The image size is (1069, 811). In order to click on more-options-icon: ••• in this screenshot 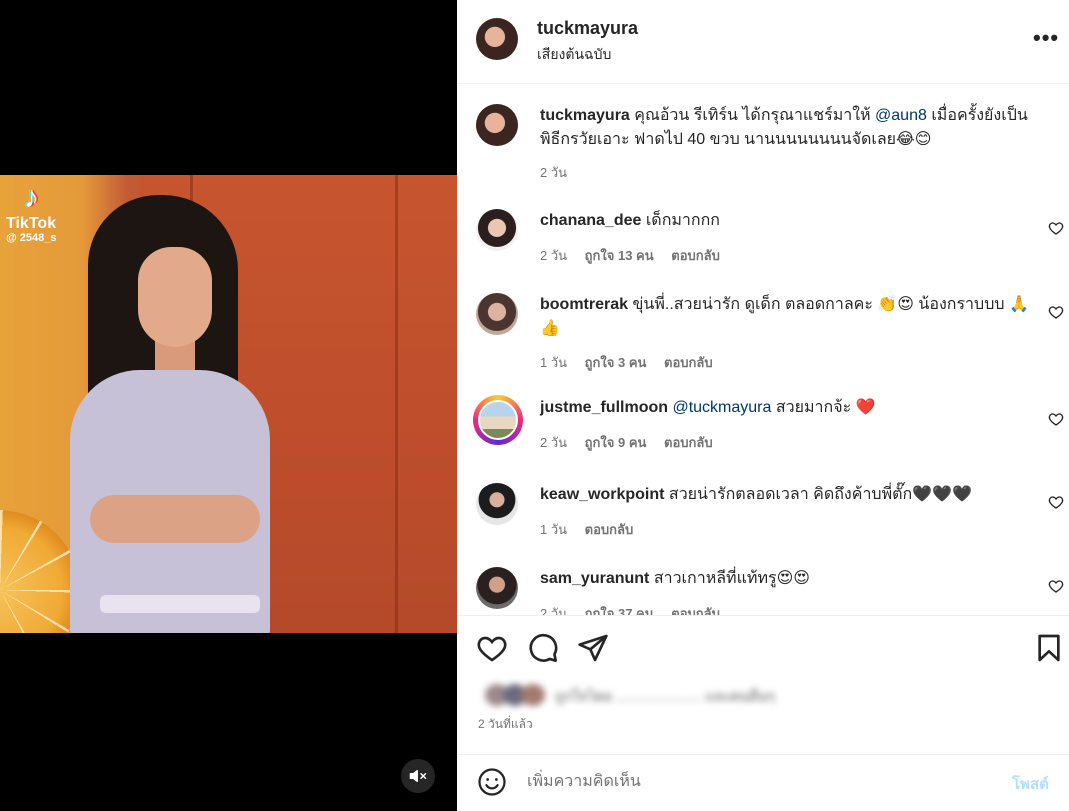, I will do `click(1046, 38)`.